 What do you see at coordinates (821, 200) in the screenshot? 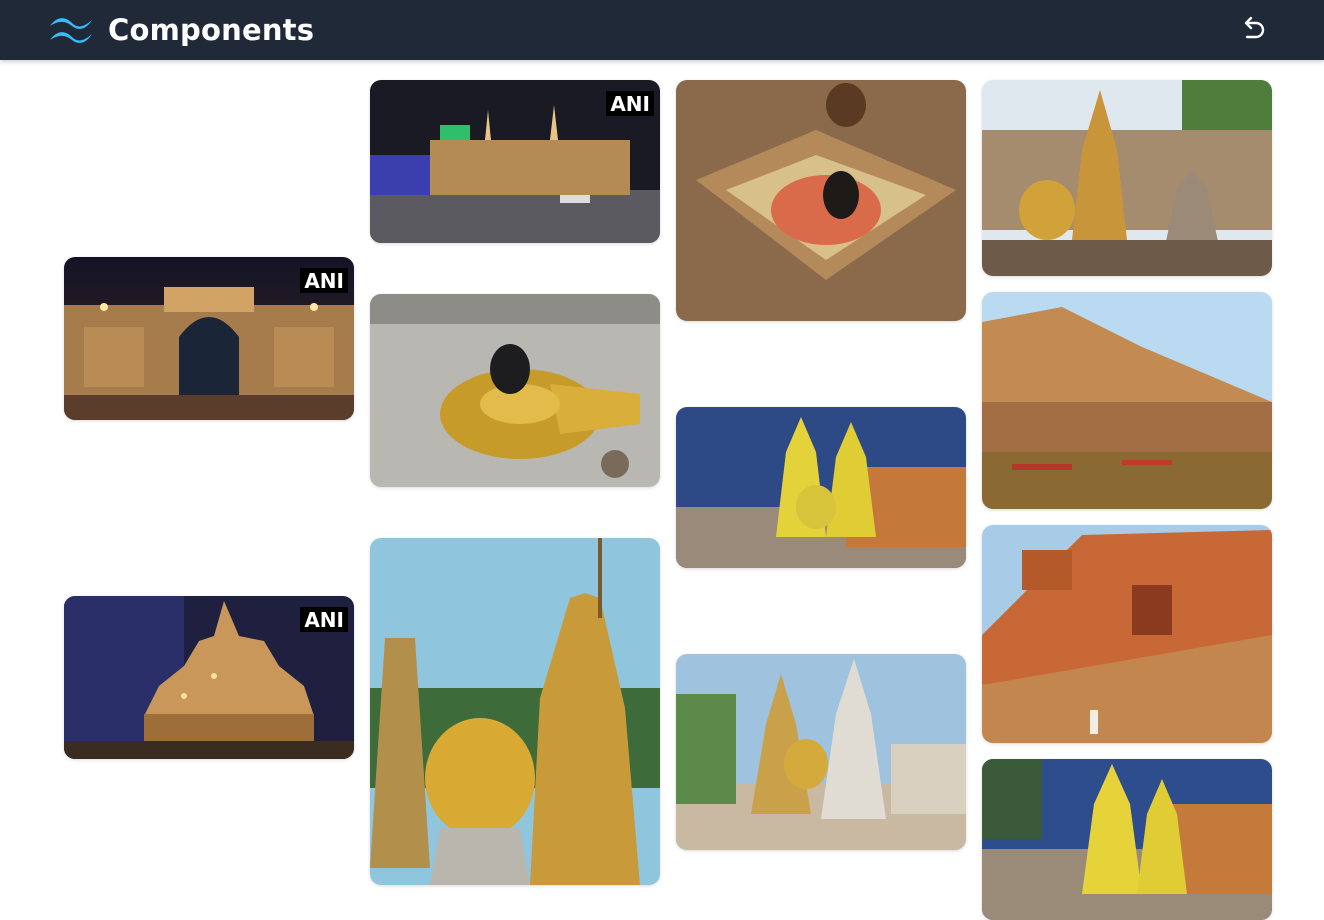
I see `gallery-image-shivling-offering` at bounding box center [821, 200].